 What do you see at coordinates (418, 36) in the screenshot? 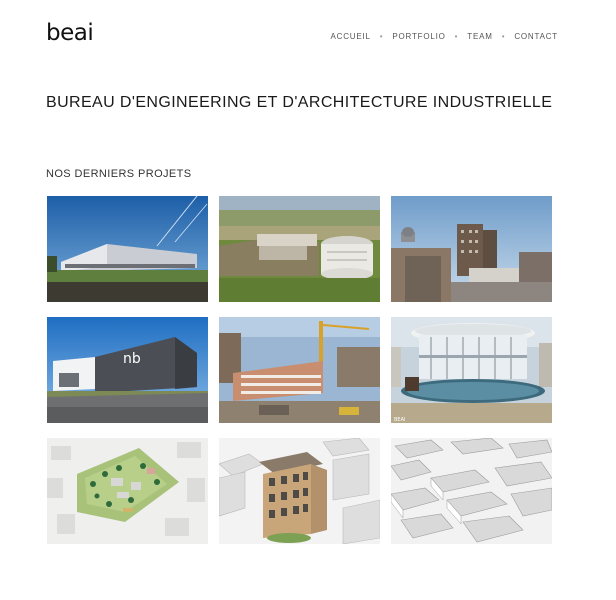
I see `nav-portfolio: PORTFOLIO` at bounding box center [418, 36].